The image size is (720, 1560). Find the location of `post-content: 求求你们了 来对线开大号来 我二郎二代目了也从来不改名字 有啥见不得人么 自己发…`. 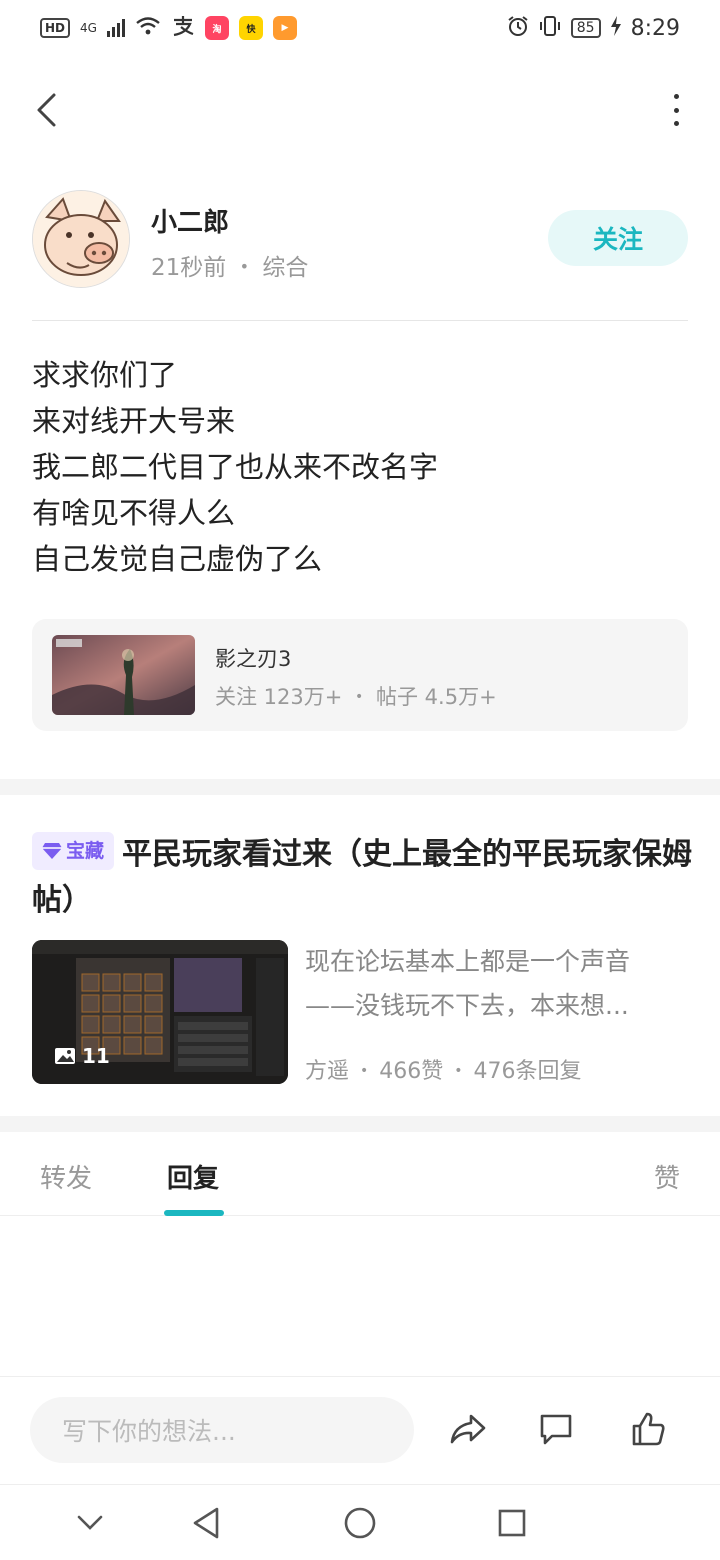

post-content: 求求你们了 来对线开大号来 我二郎二代目了也从来不改名字 有啥见不得人么 自己发… is located at coordinates (360, 467).